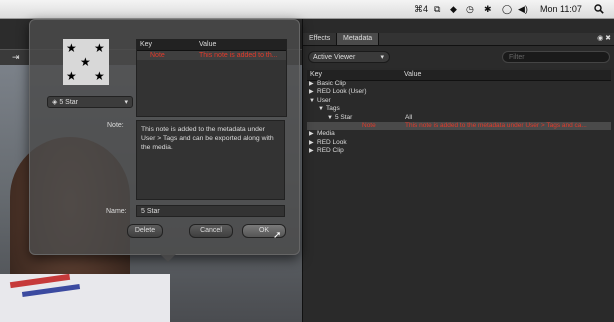 The image size is (614, 322). Describe the element at coordinates (459, 109) in the screenshot. I see `tree-row: ▼ Tags` at that location.